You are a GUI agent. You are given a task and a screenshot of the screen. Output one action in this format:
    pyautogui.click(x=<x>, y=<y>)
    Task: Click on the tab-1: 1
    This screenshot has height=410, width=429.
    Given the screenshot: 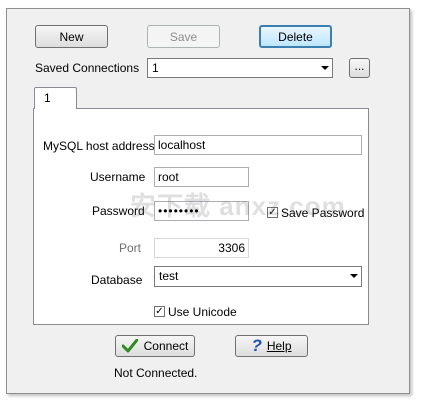 What is the action you would take?
    pyautogui.click(x=55, y=98)
    